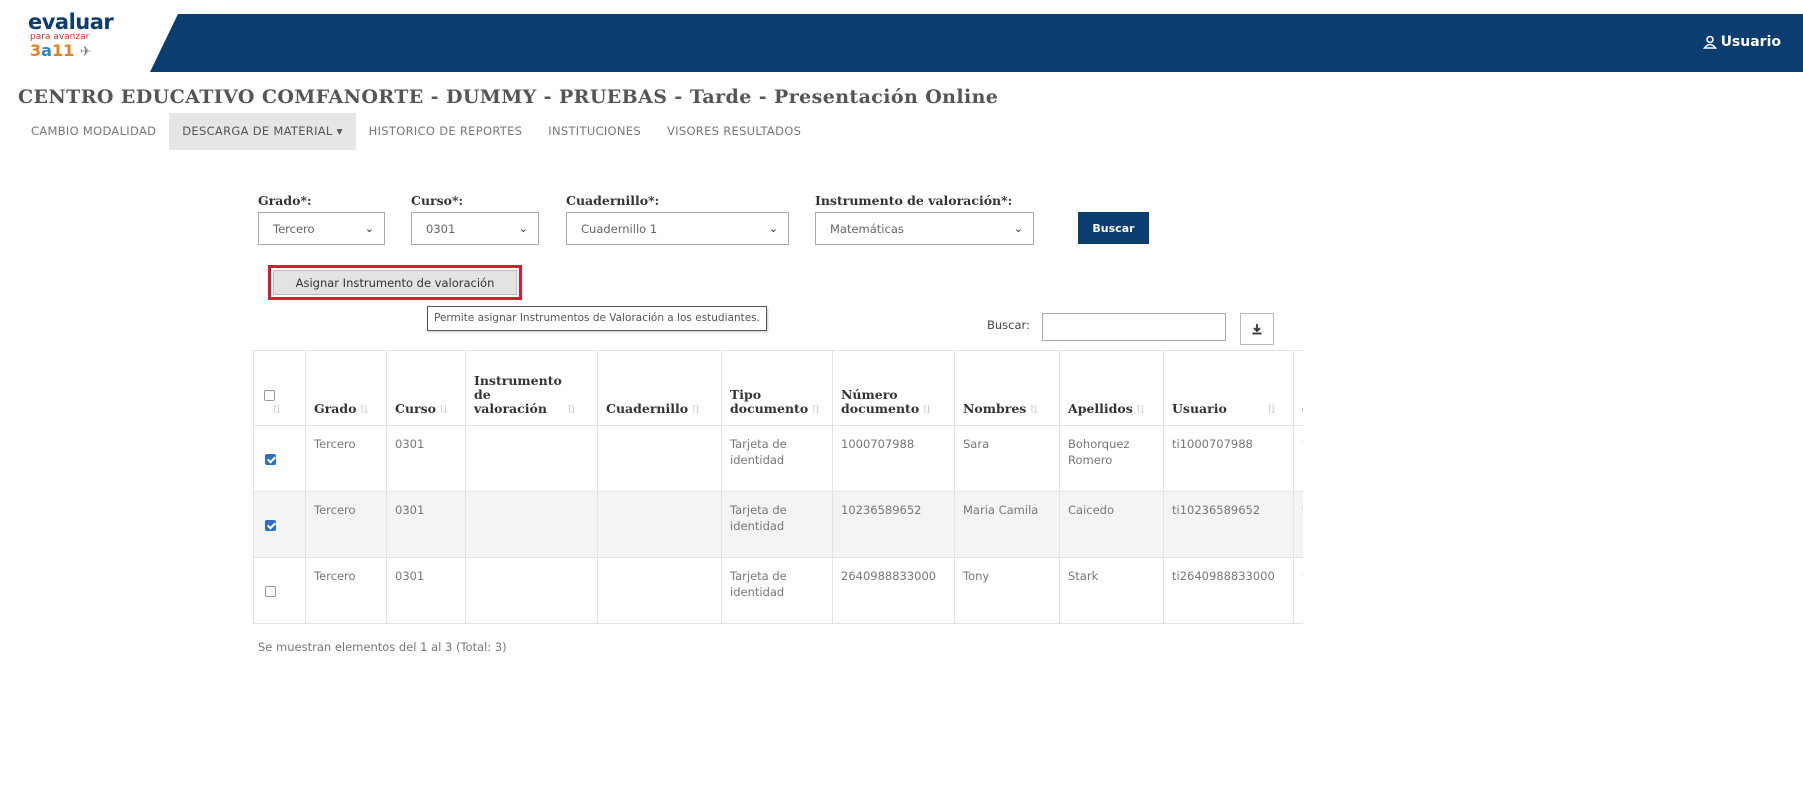 The width and height of the screenshot is (1803, 791). Describe the element at coordinates (1008, 325) in the screenshot. I see `search-label: Buscar:` at that location.